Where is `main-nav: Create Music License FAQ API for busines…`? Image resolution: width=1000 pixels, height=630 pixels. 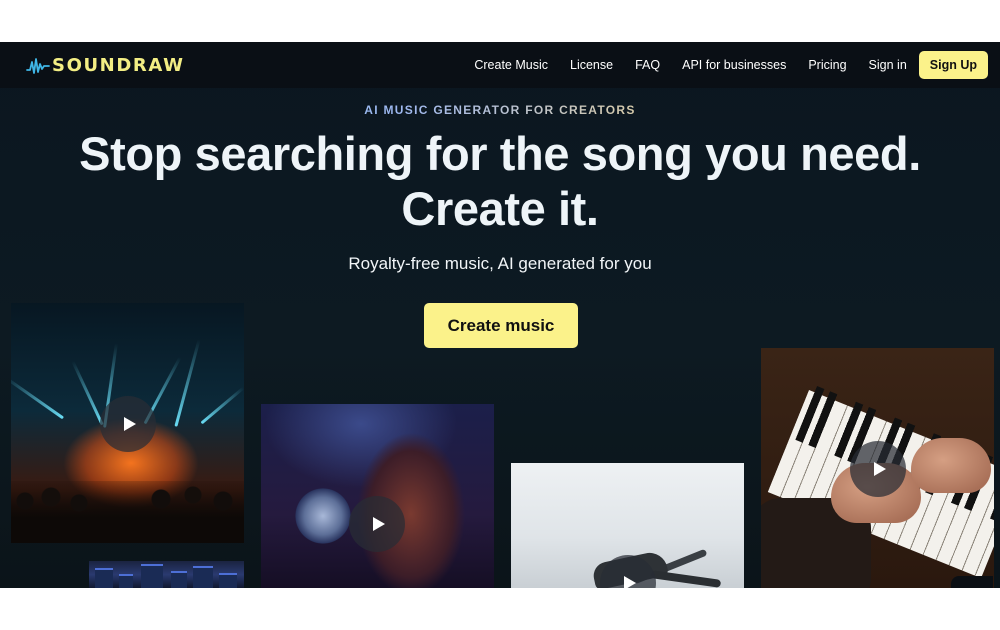 main-nav: Create Music License FAQ API for busines… is located at coordinates (720, 65).